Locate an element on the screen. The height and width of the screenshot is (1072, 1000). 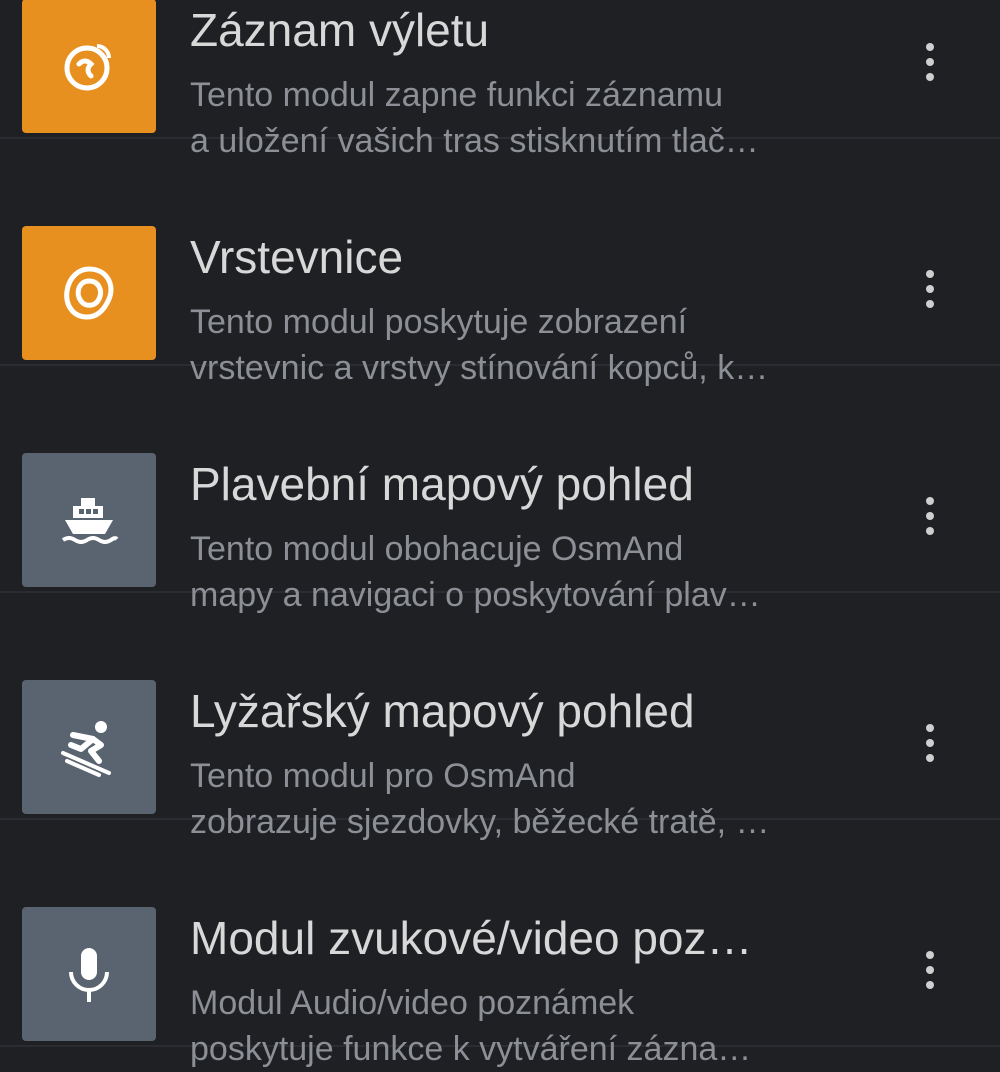
plugin-description-line: Tento modul zapne funkci záznamu is located at coordinates (456, 95).